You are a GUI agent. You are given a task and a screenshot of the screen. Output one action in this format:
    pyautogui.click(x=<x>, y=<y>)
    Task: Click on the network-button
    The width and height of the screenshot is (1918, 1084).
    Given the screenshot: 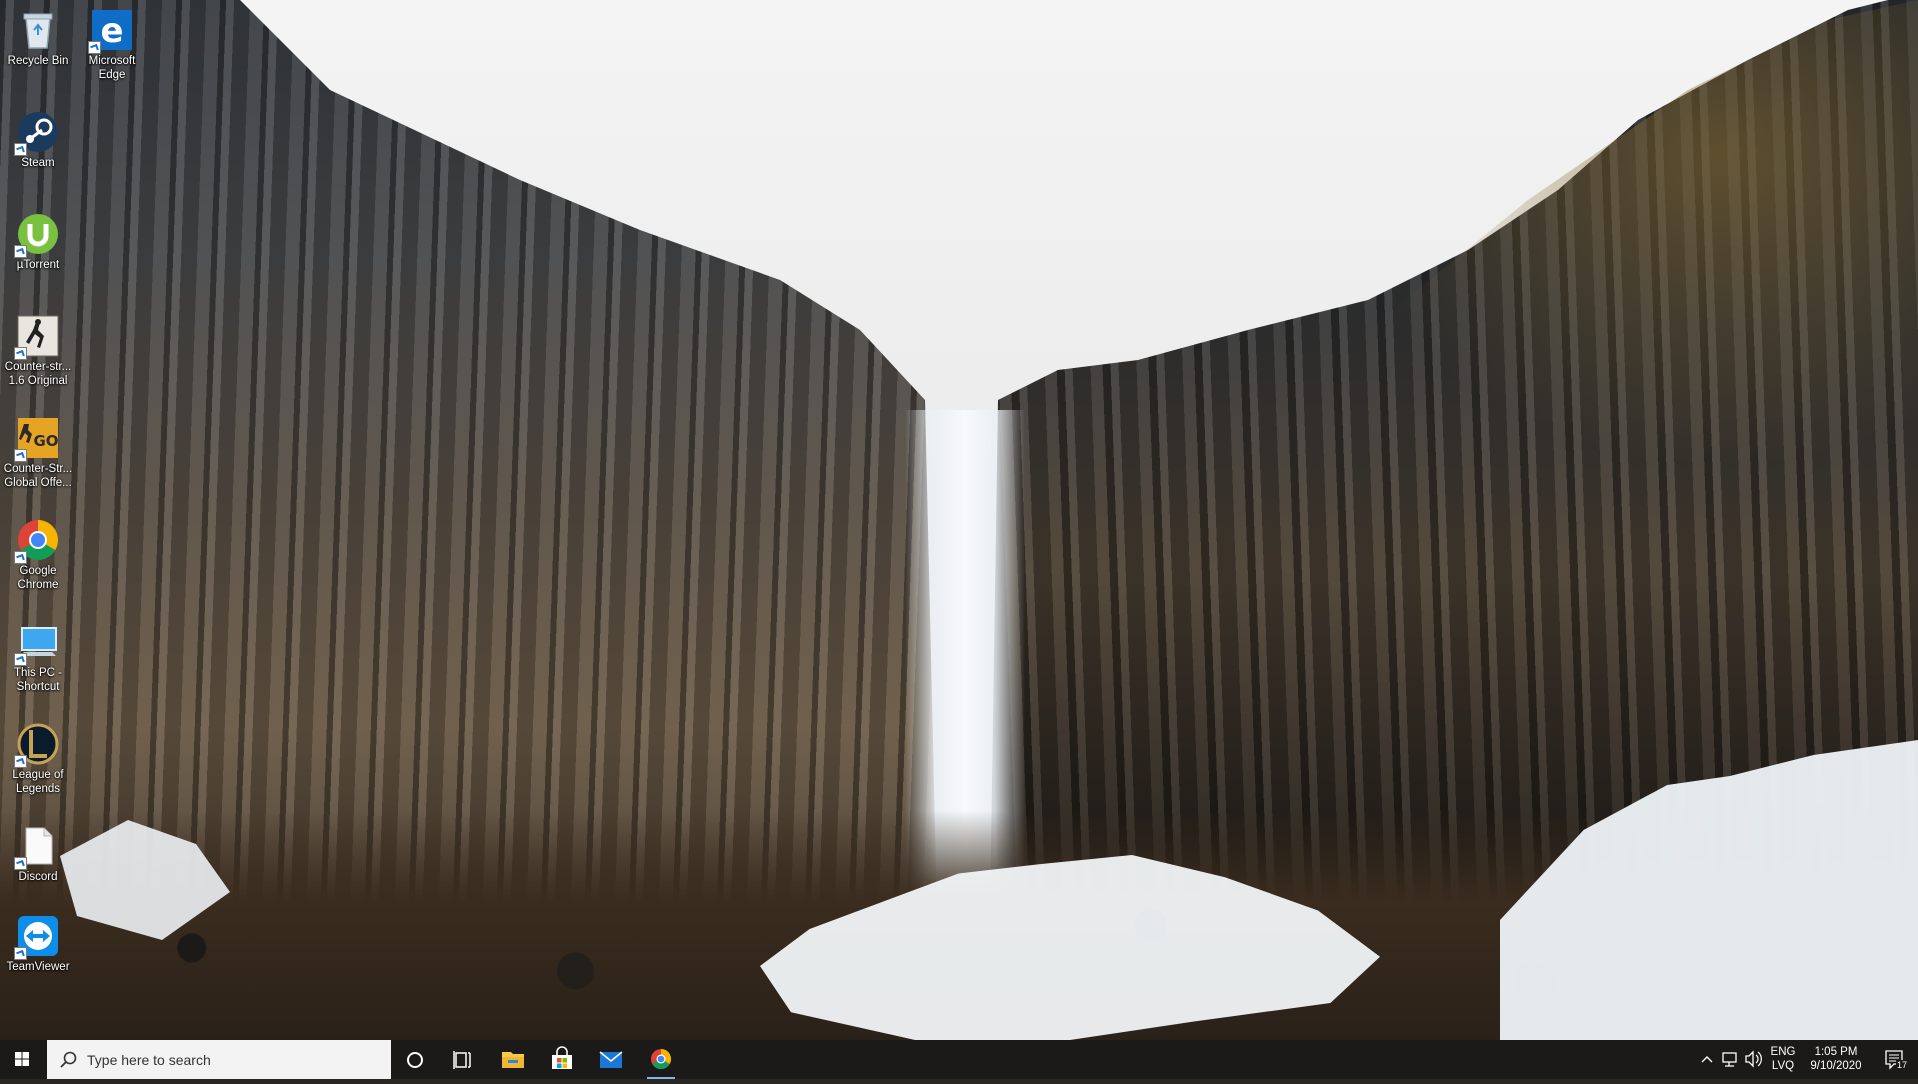 What is the action you would take?
    pyautogui.click(x=1730, y=1059)
    